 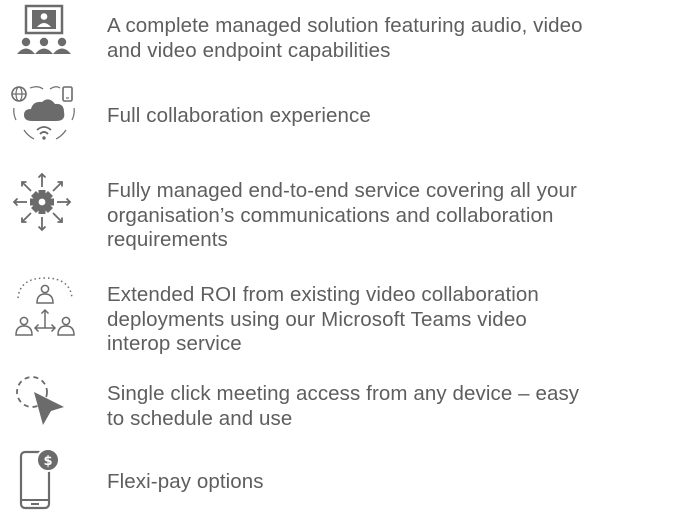 I want to click on feature-text: Flexi-pay options, so click(x=390, y=482).